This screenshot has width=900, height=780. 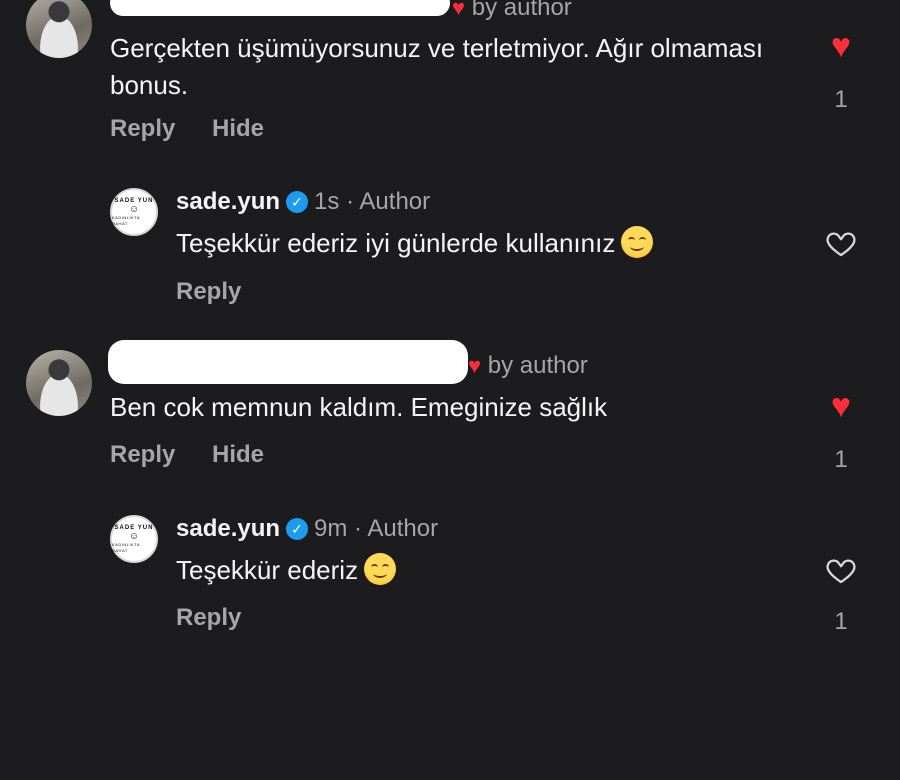 I want to click on reply-text: Teşekkür ederiz, so click(x=286, y=570).